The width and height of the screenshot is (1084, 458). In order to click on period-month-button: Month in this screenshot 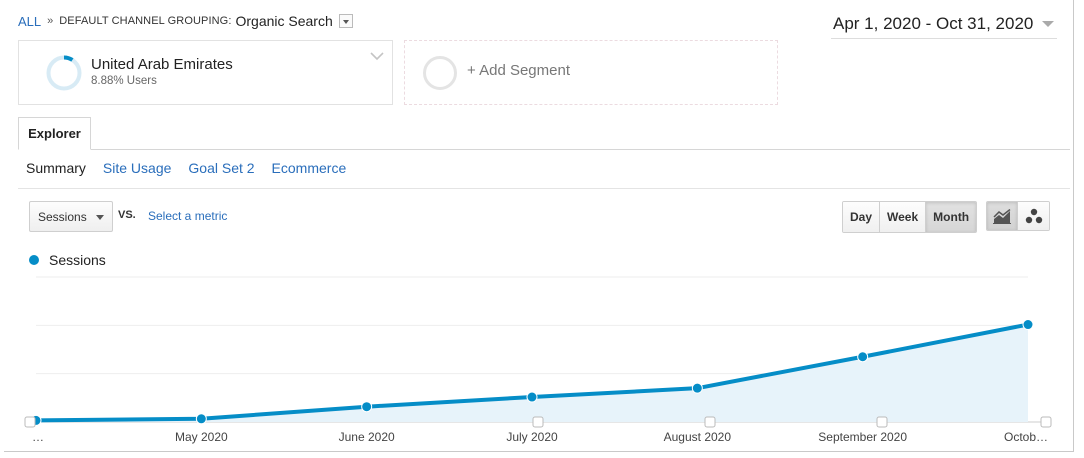, I will do `click(951, 217)`.